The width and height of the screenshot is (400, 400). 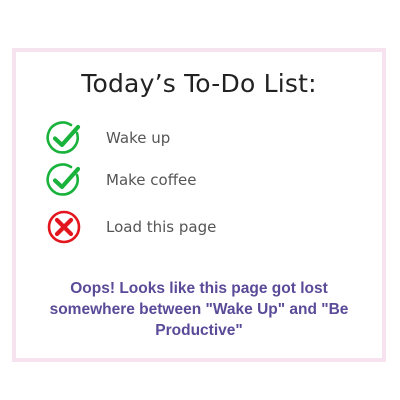 I want to click on todo-item-label: Wake up, so click(x=138, y=138).